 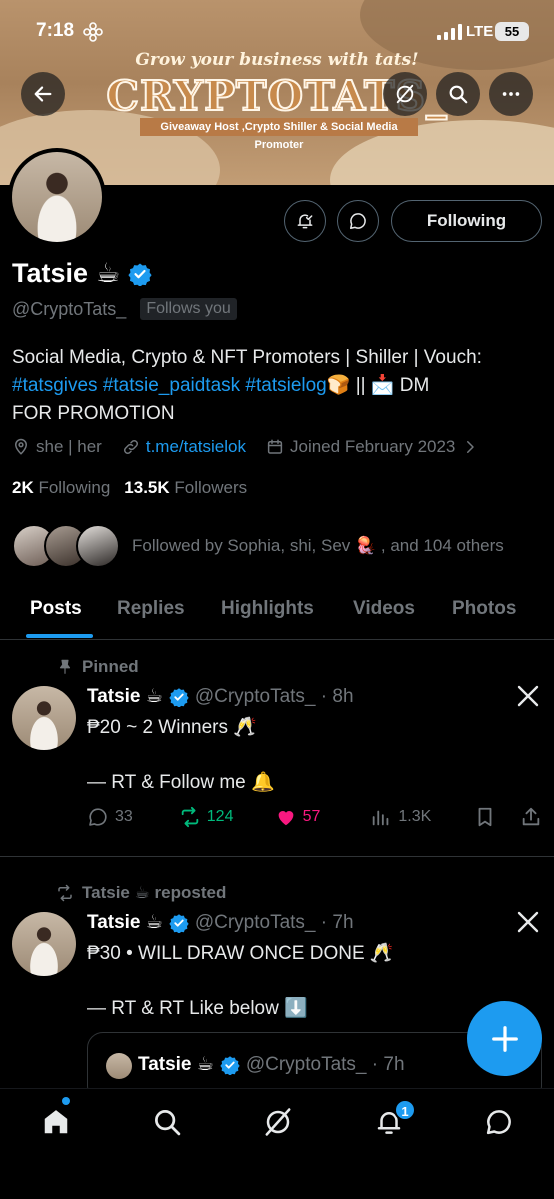 What do you see at coordinates (55, 30) in the screenshot?
I see `status-time: 7:18` at bounding box center [55, 30].